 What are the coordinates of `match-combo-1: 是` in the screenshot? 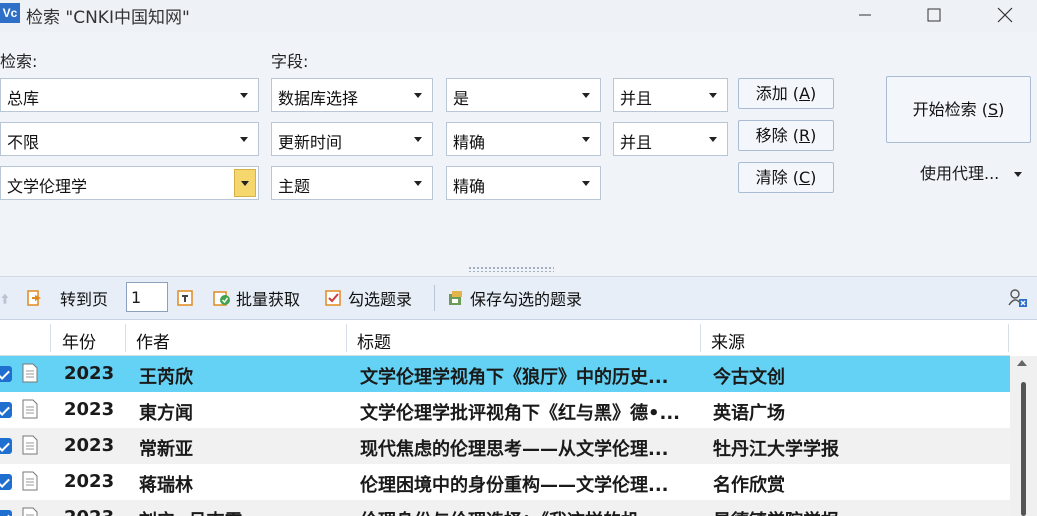 It's located at (523, 95).